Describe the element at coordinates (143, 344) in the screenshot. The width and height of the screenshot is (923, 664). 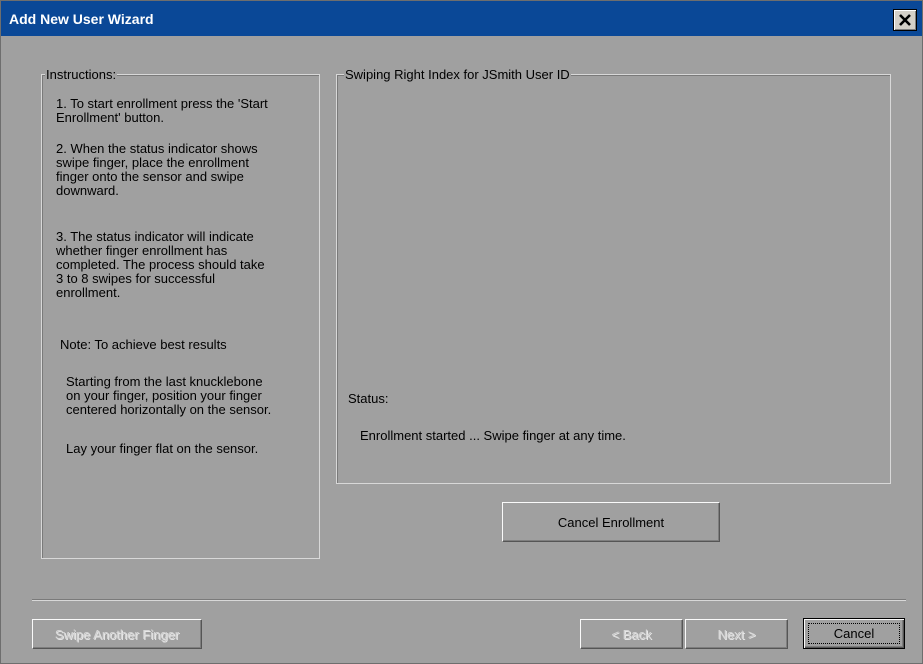
I see `instruction-note: Note: To achieve best results` at that location.